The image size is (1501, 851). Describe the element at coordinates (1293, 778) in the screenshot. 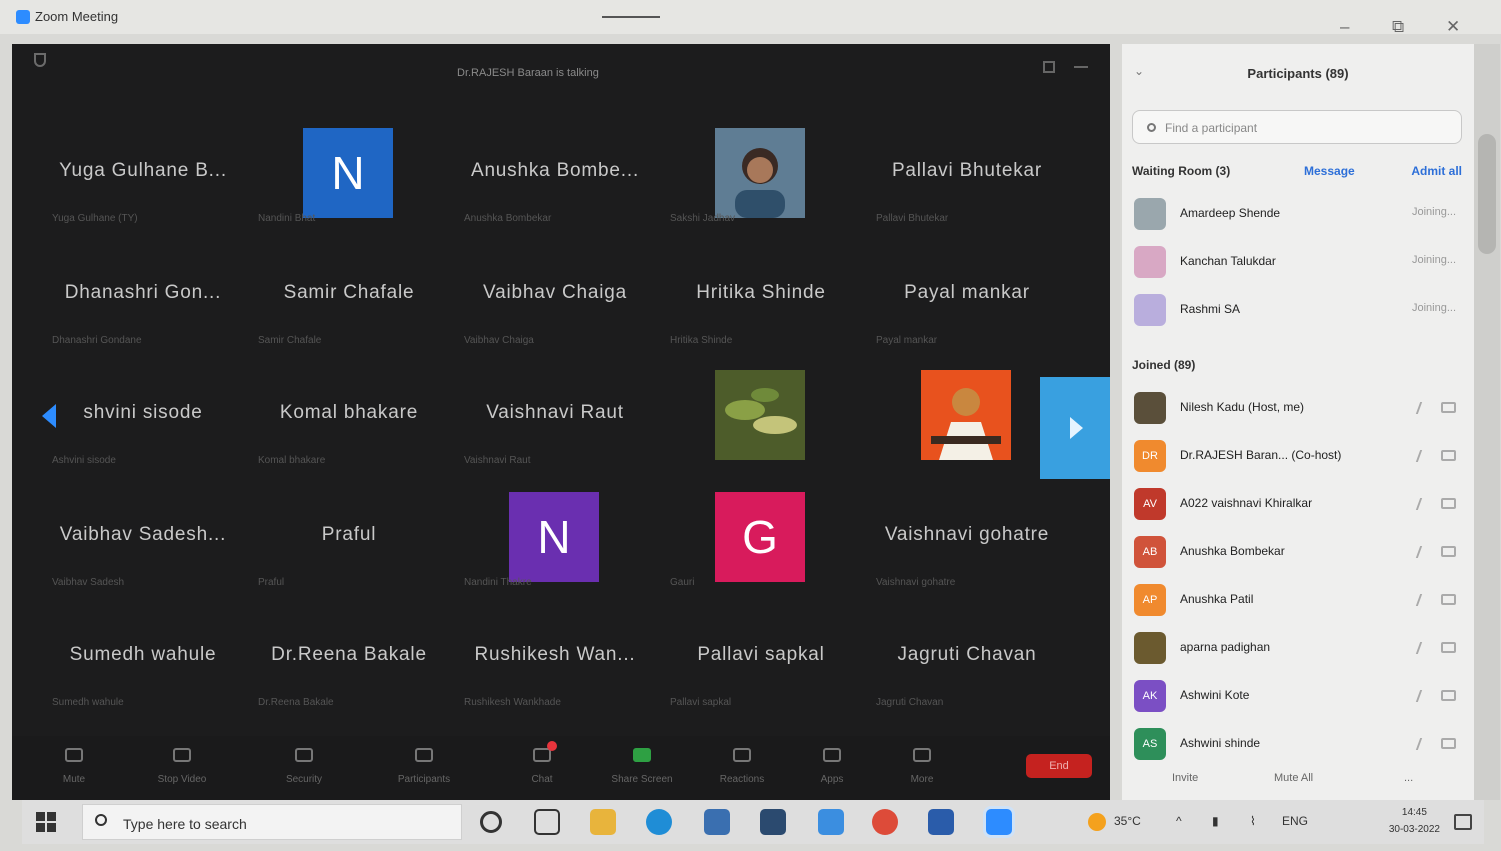

I see `mute-all-button: Mute All` at that location.